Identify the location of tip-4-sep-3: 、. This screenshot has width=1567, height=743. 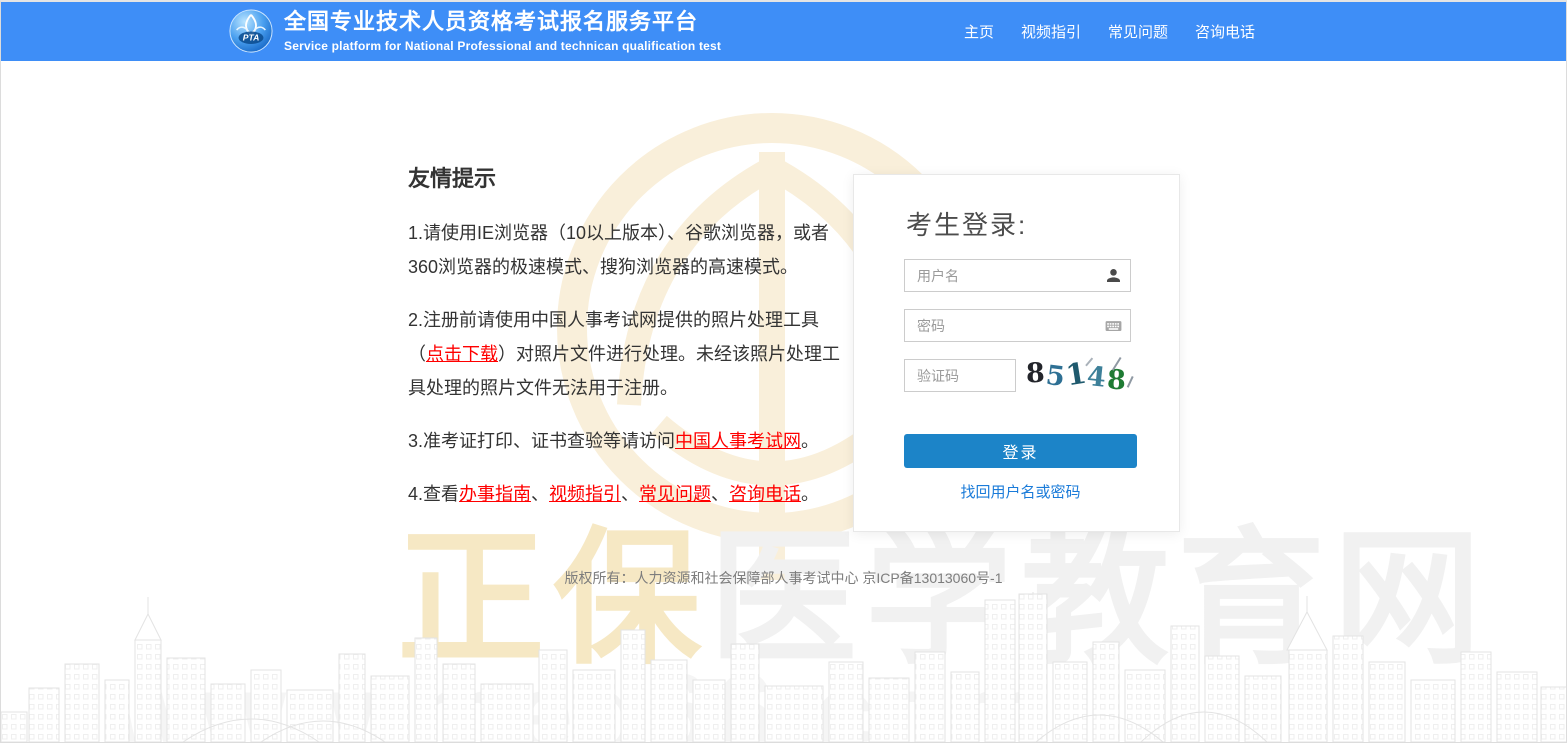
(720, 494).